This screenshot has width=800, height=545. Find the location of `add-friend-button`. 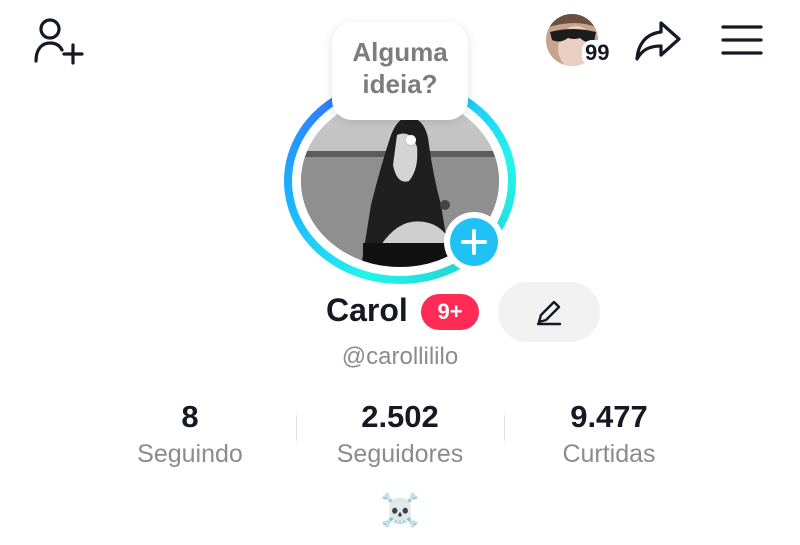

add-friend-button is located at coordinates (58, 41).